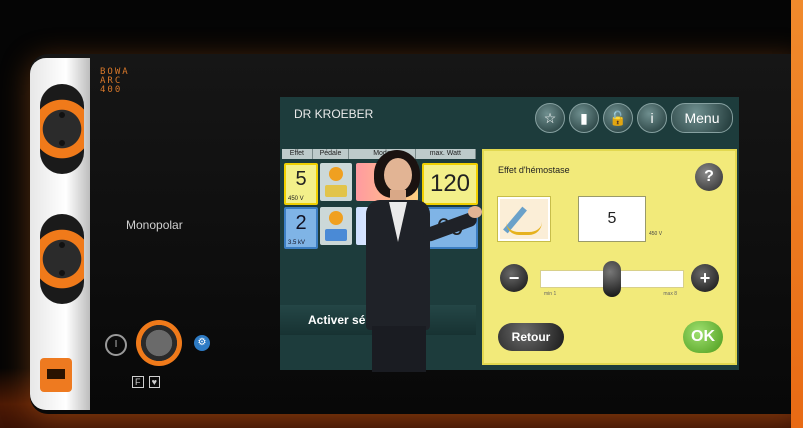 Image resolution: width=803 pixels, height=428 pixels. What do you see at coordinates (297, 154) in the screenshot?
I see `col-header: Effet` at bounding box center [297, 154].